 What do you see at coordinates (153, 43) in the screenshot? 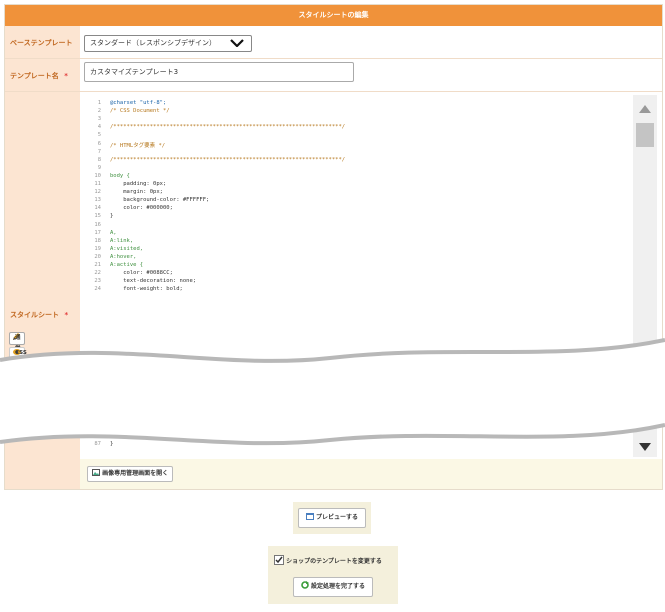
I see `base-template-select-value: スタンダード（レスポンシブデザイン）` at bounding box center [153, 43].